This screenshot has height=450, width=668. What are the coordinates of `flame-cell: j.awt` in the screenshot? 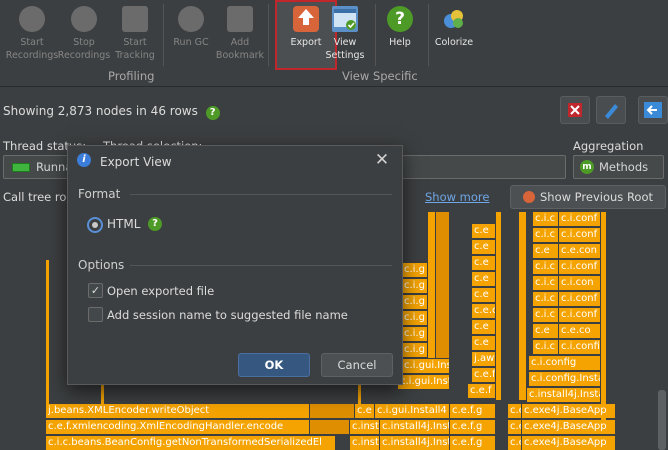 It's located at (484, 359).